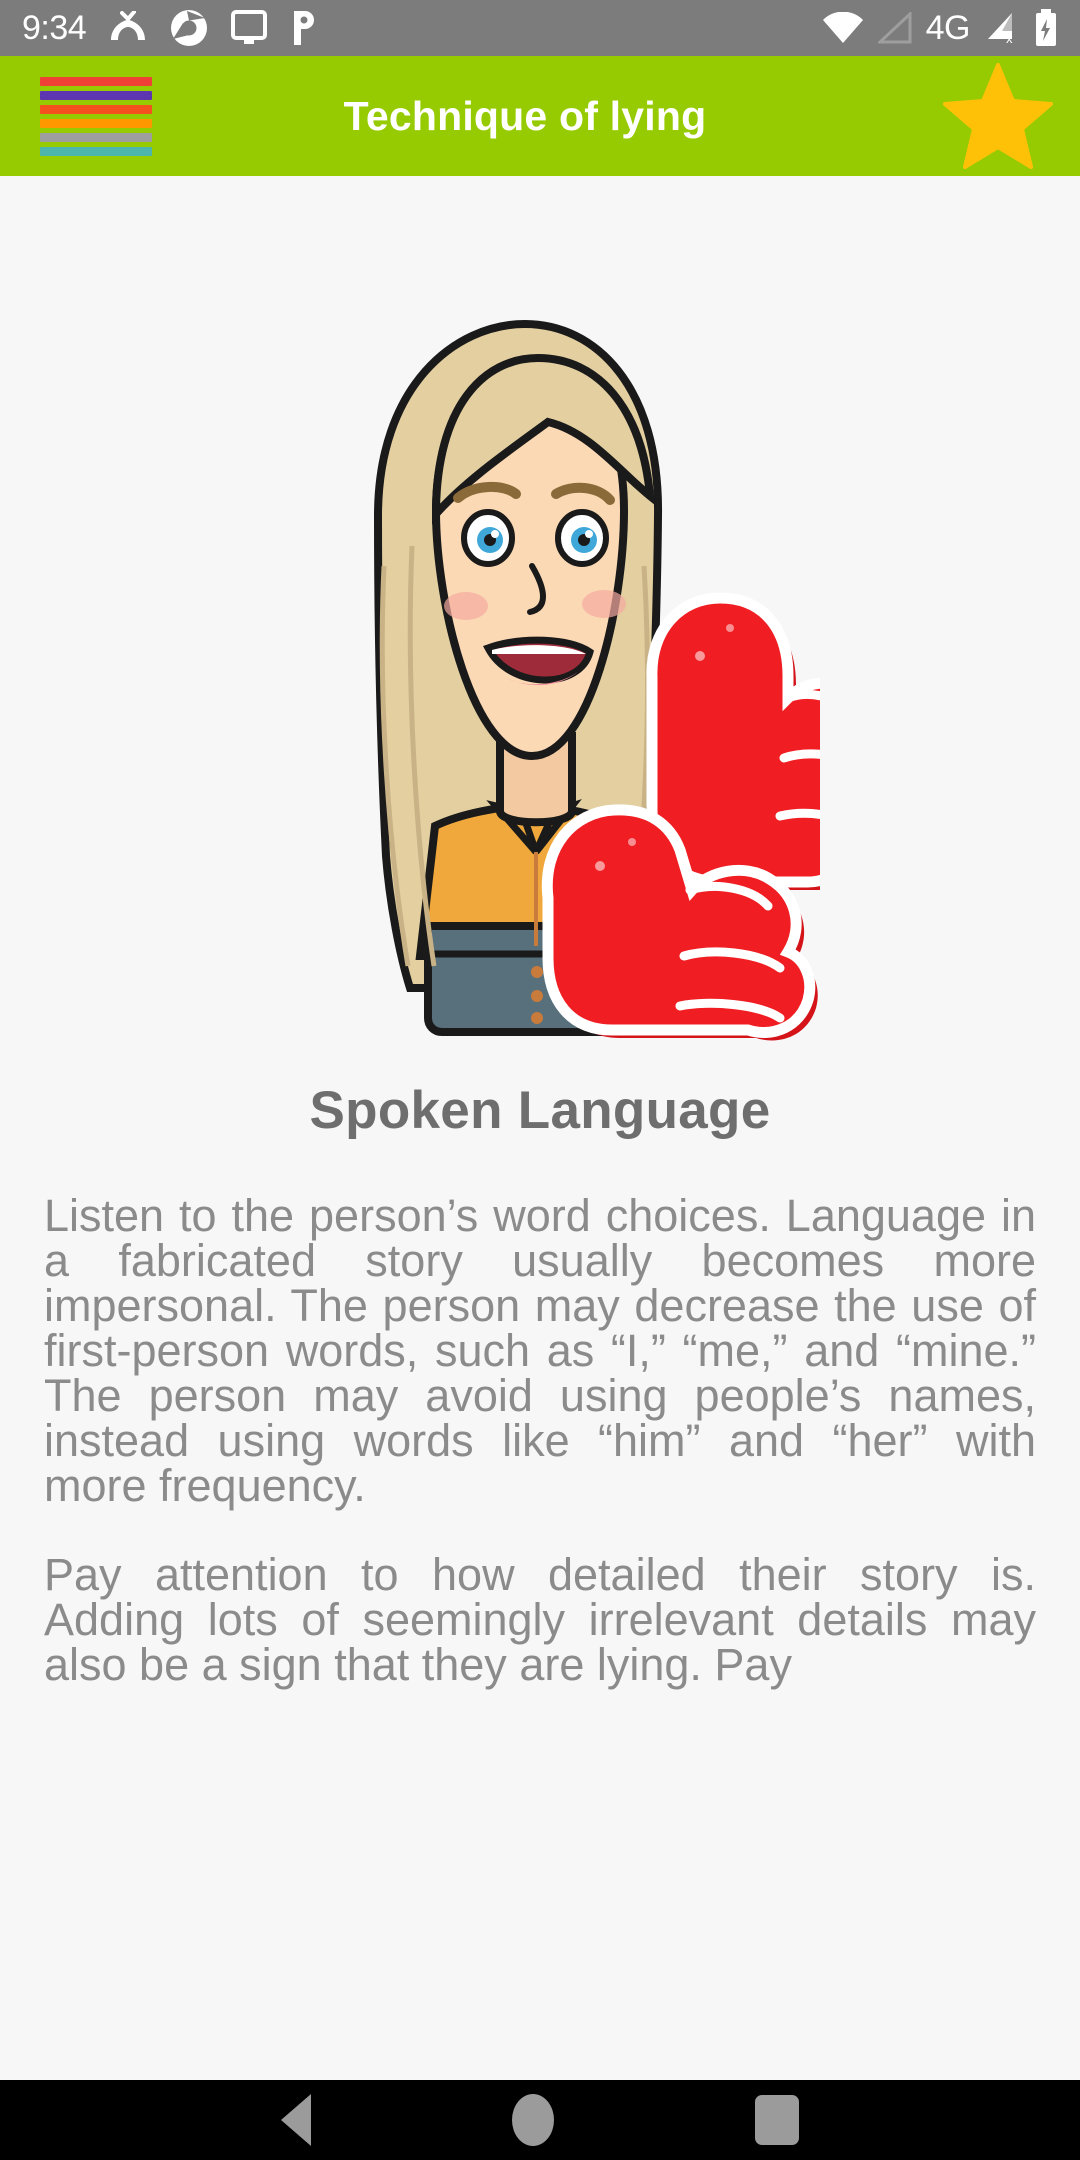 This screenshot has height=2160, width=1080. Describe the element at coordinates (170, 28) in the screenshot. I see `status-bar-left-group: 9:34` at that location.